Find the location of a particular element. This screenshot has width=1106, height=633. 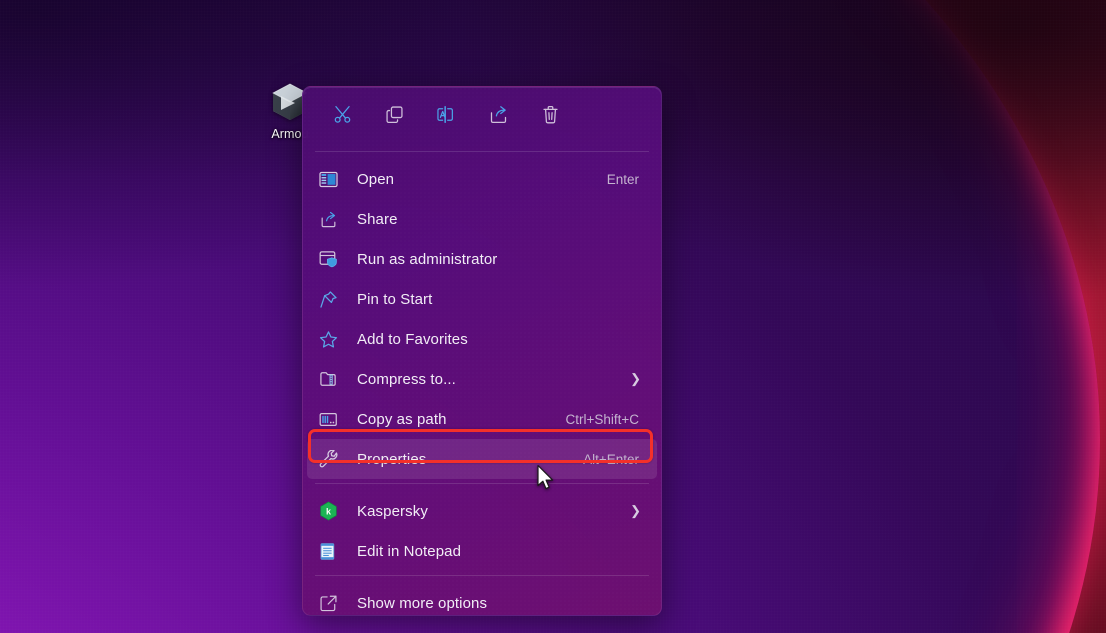

menu-item-label: Kaspersky is located at coordinates (392, 511).